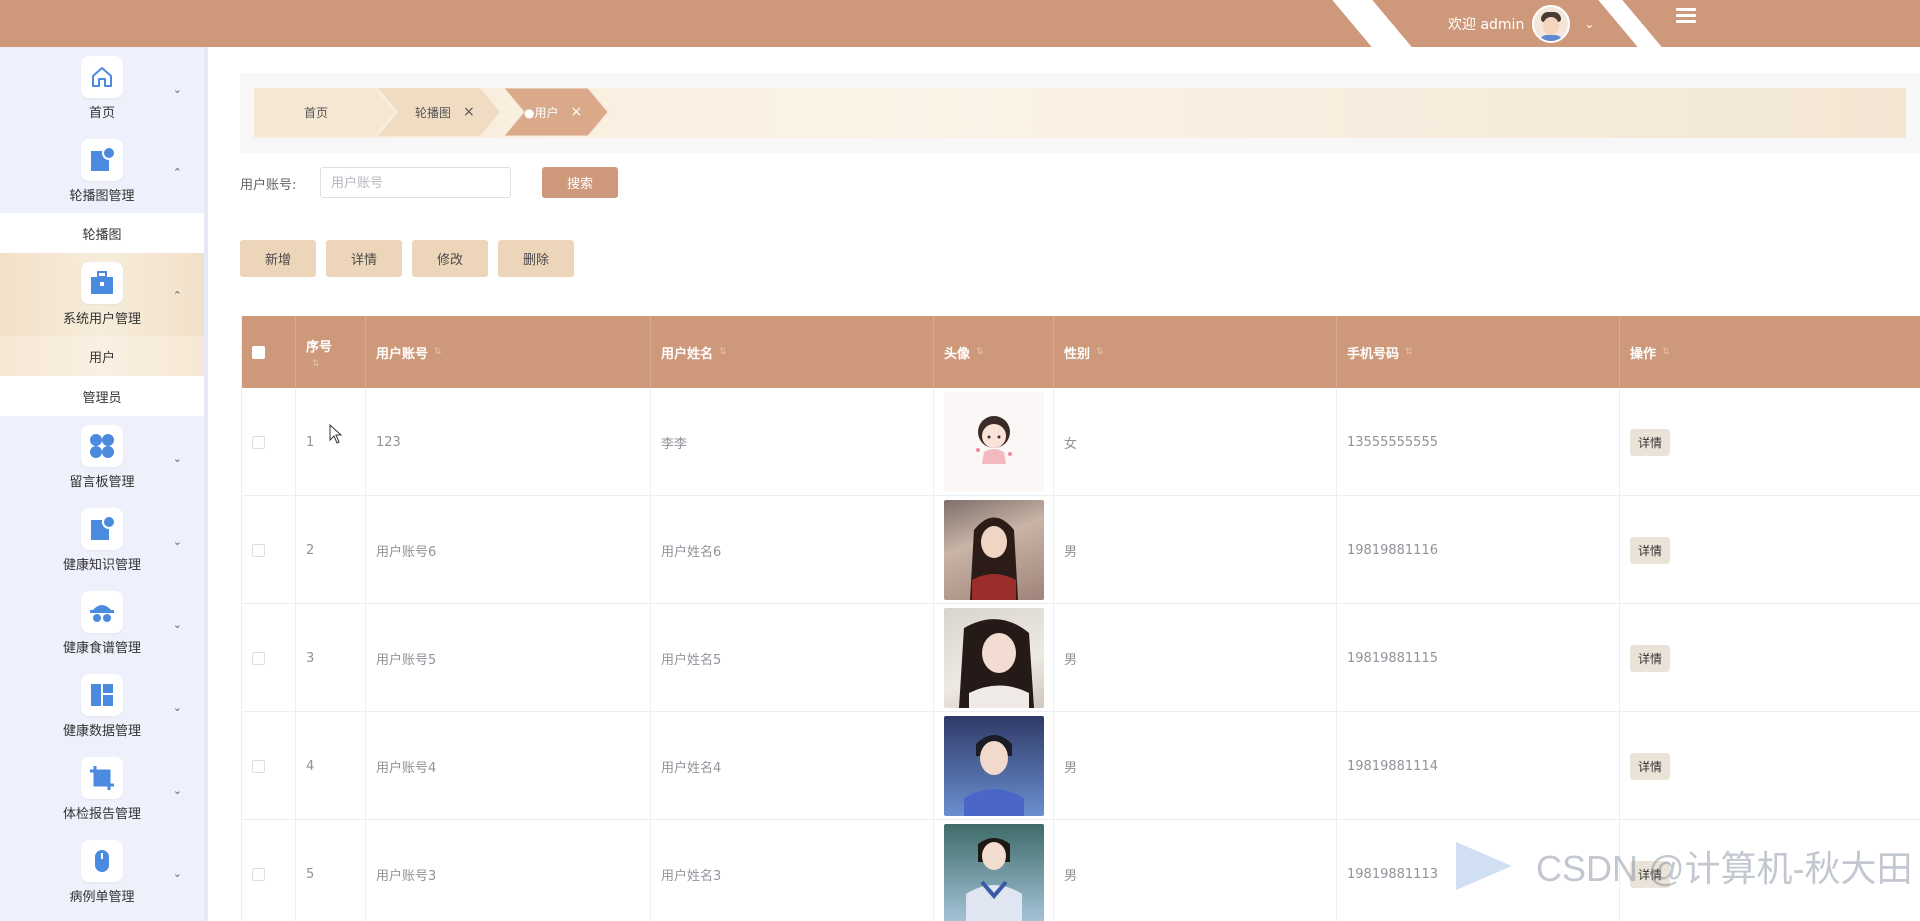 The height and width of the screenshot is (921, 1920). What do you see at coordinates (268, 185) in the screenshot?
I see `search-label: 用户账号:` at bounding box center [268, 185].